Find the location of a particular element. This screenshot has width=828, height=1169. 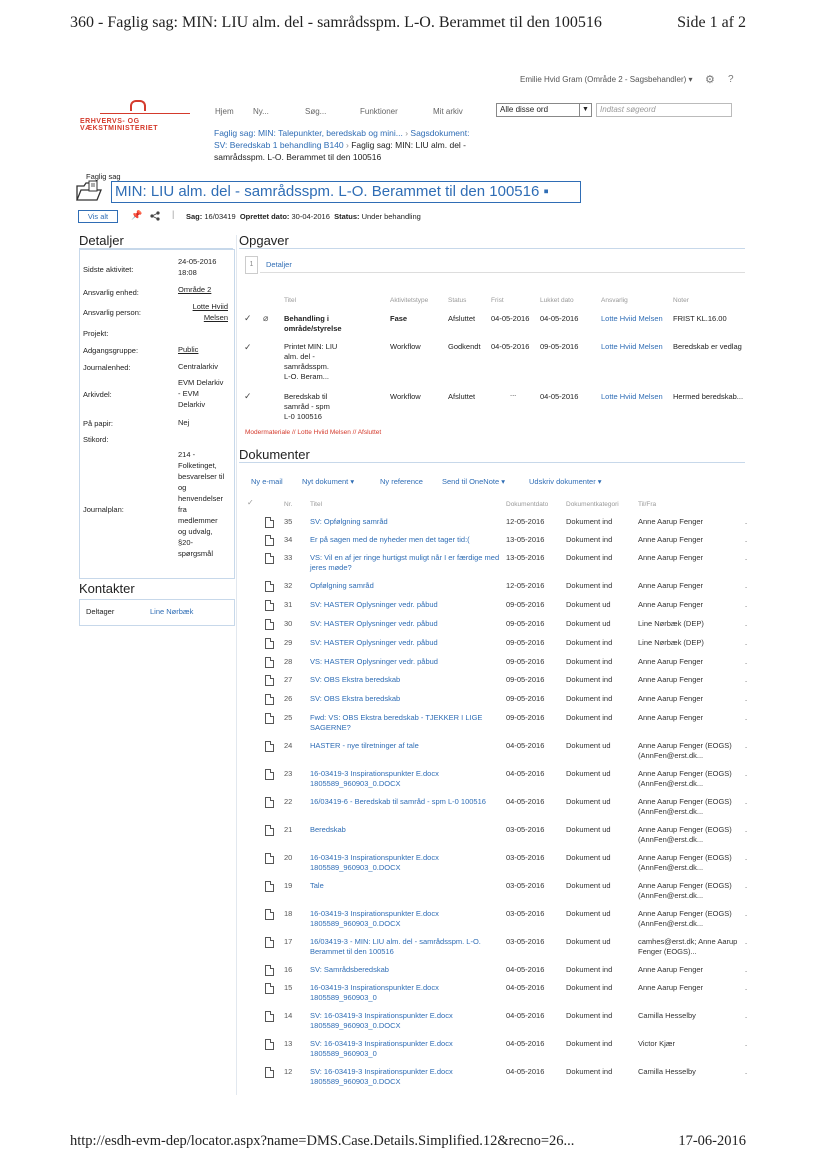

docs-header-to-from: Til/Fra is located at coordinates (647, 504).